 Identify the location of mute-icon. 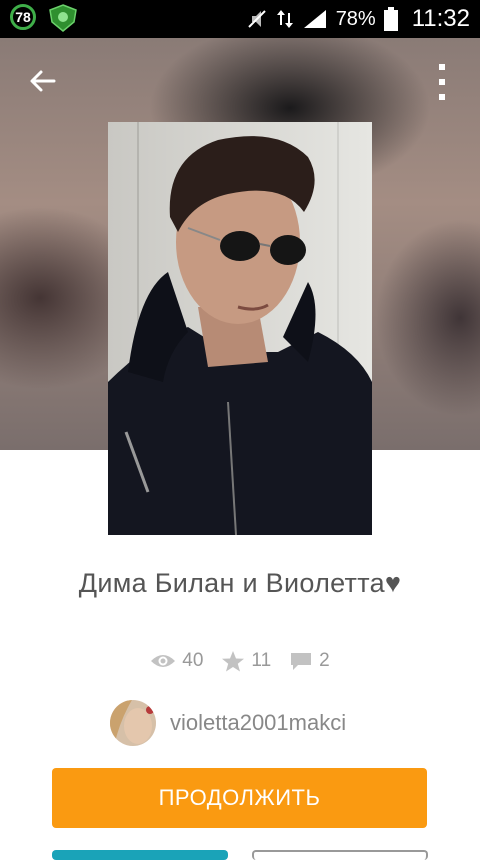
(256, 19).